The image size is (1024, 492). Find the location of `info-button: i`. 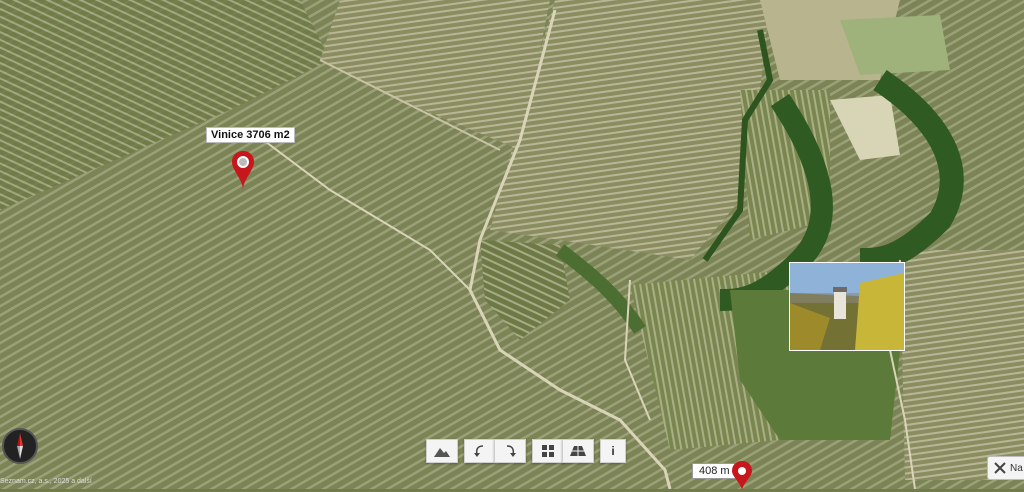

info-button: i is located at coordinates (613, 451).